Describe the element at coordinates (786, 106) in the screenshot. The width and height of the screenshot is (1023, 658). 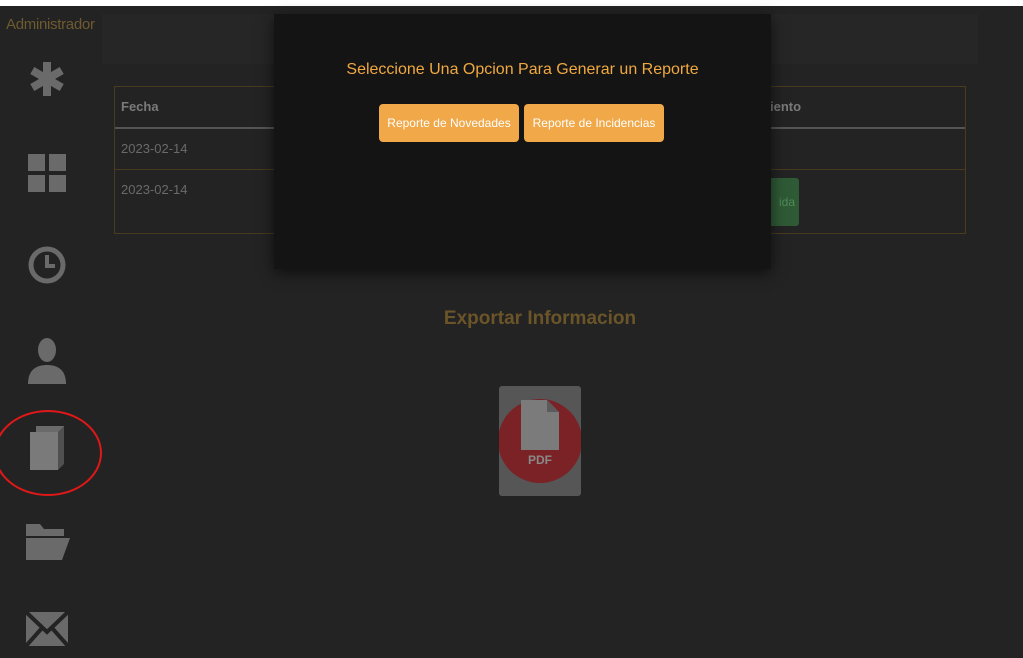
I see `column-header-movimiento: iento` at that location.